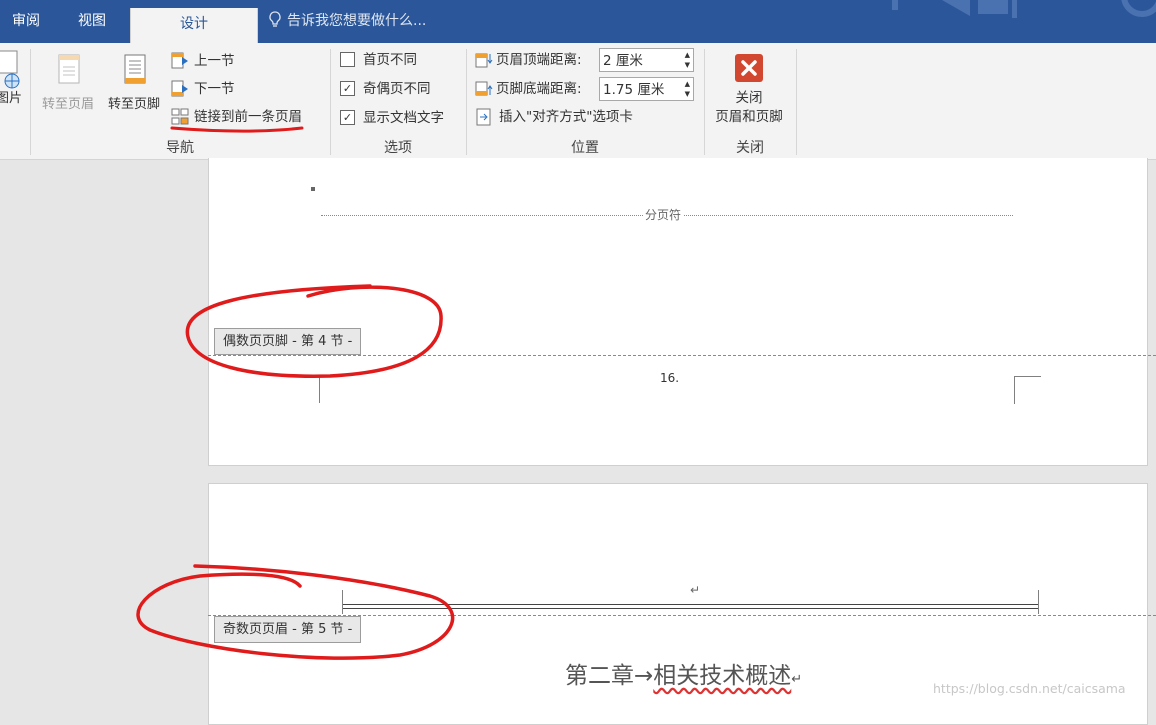  I want to click on picture-label: 图片, so click(11, 98).